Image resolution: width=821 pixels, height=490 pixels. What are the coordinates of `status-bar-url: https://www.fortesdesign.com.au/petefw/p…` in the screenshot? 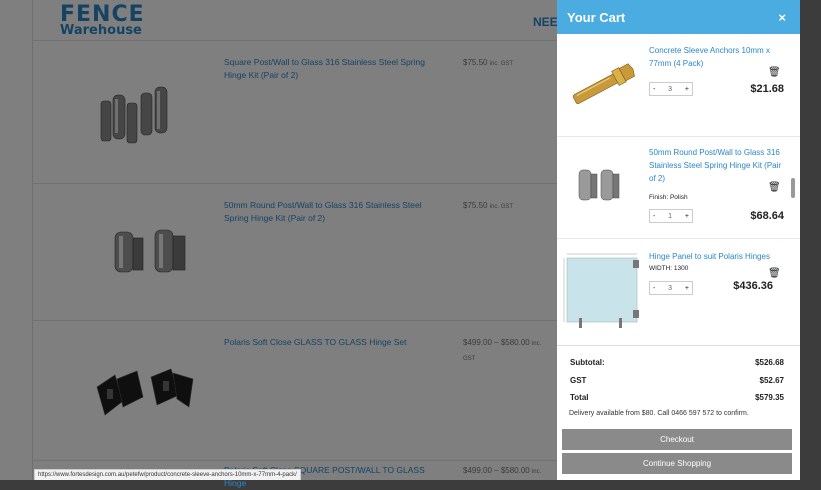 It's located at (167, 474).